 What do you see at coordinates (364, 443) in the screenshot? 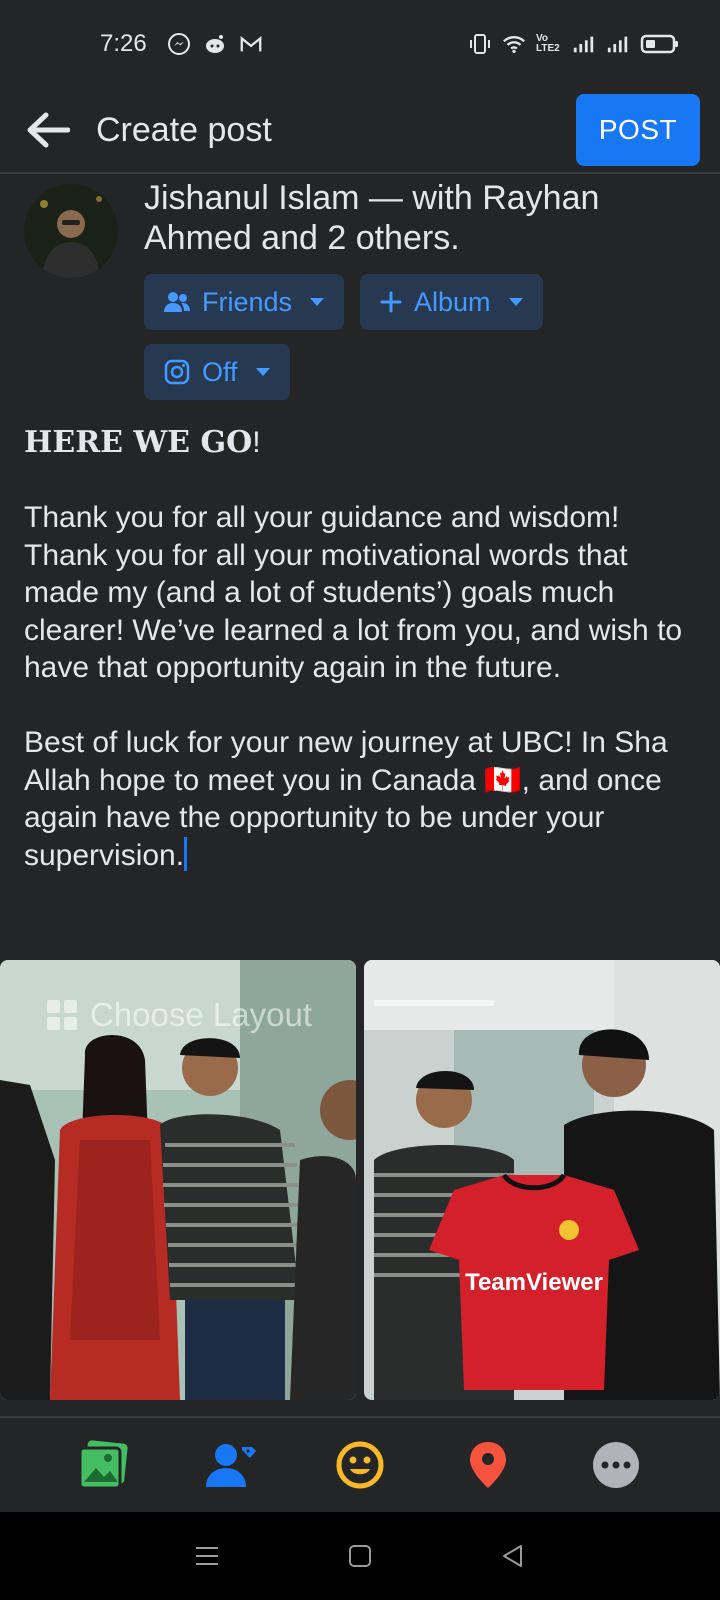
I see `post-heading-line: HERE WE GO!` at bounding box center [364, 443].